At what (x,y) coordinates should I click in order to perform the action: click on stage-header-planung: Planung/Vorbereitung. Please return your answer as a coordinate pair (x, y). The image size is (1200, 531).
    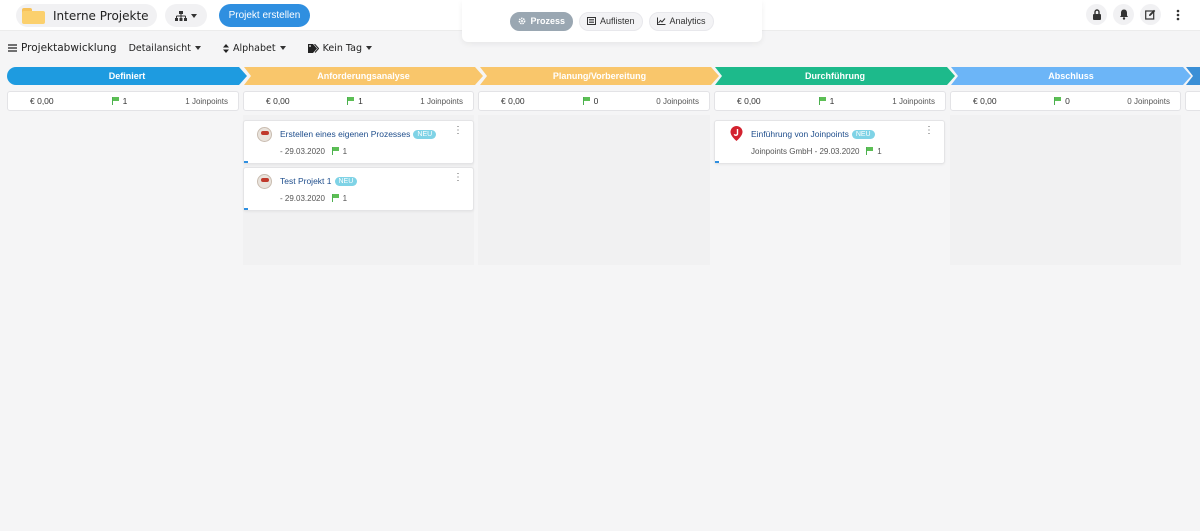
    Looking at the image, I should click on (599, 76).